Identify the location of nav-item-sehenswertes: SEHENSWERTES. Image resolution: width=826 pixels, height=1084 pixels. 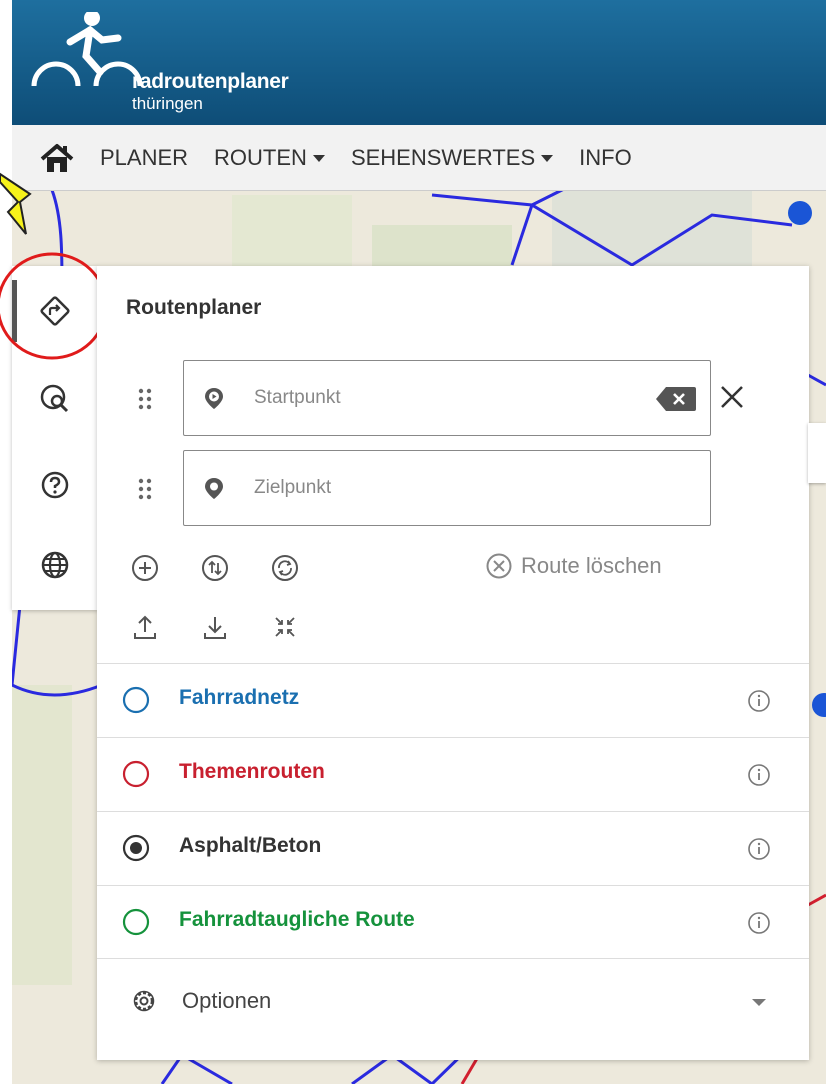
(452, 157).